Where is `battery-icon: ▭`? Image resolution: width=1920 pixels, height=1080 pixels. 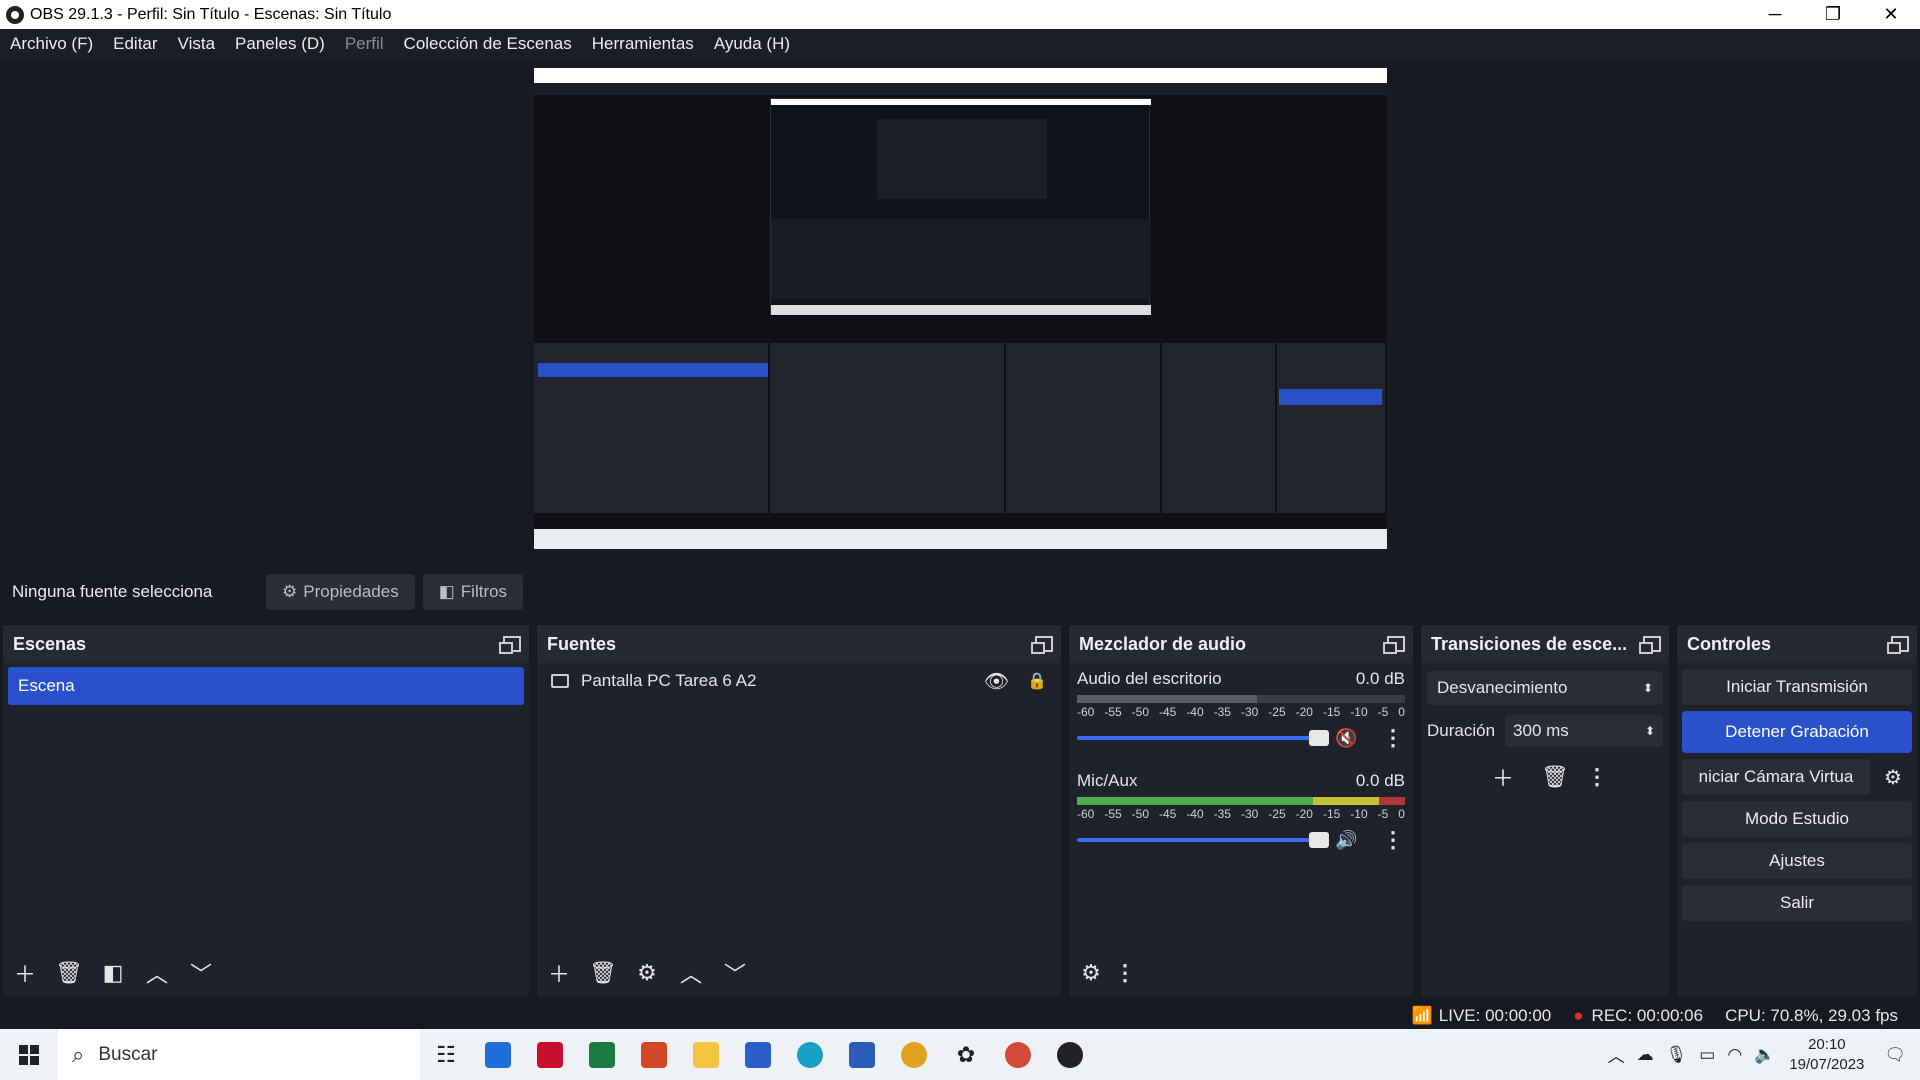
battery-icon: ▭ is located at coordinates (1707, 1055).